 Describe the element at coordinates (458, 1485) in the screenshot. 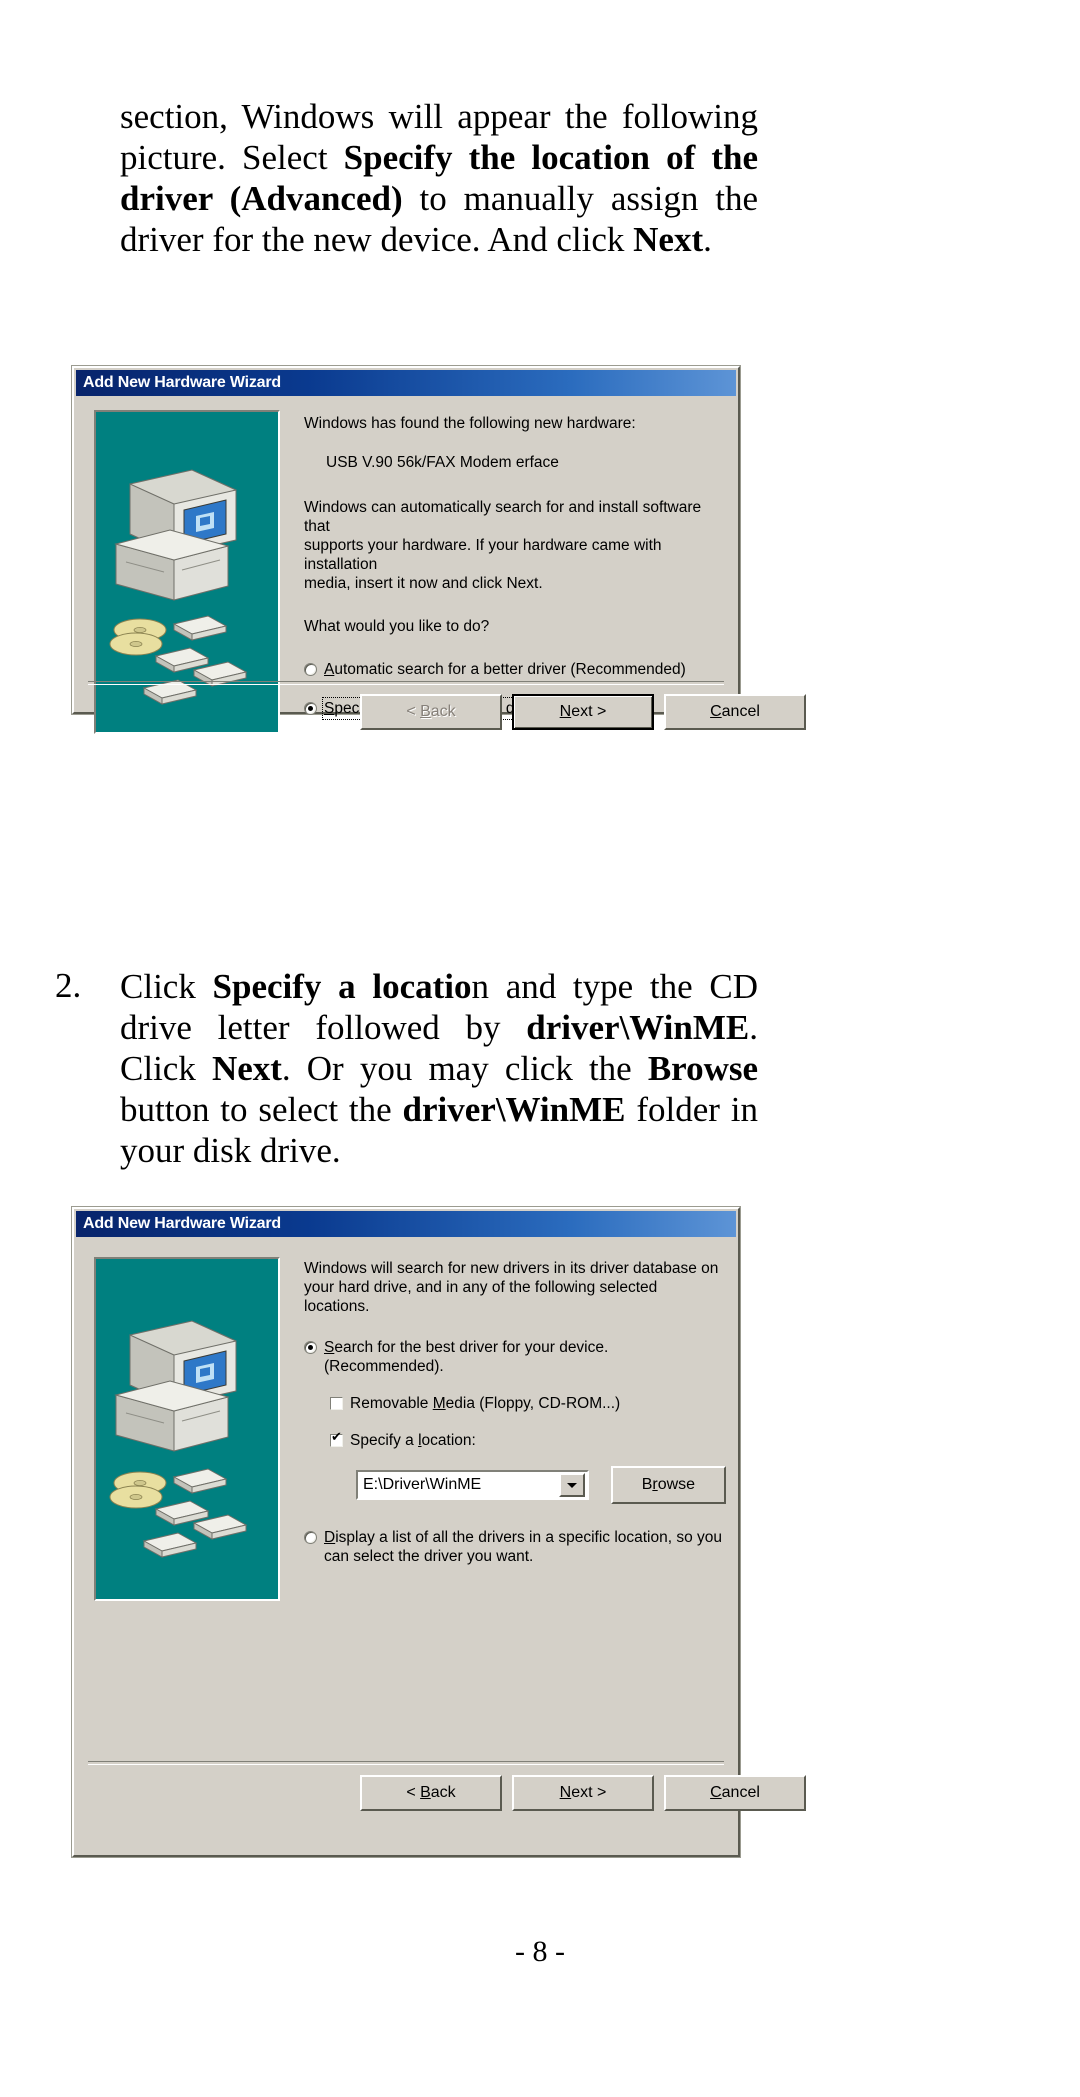

I see `location-input: E:\Driver\WinME` at that location.